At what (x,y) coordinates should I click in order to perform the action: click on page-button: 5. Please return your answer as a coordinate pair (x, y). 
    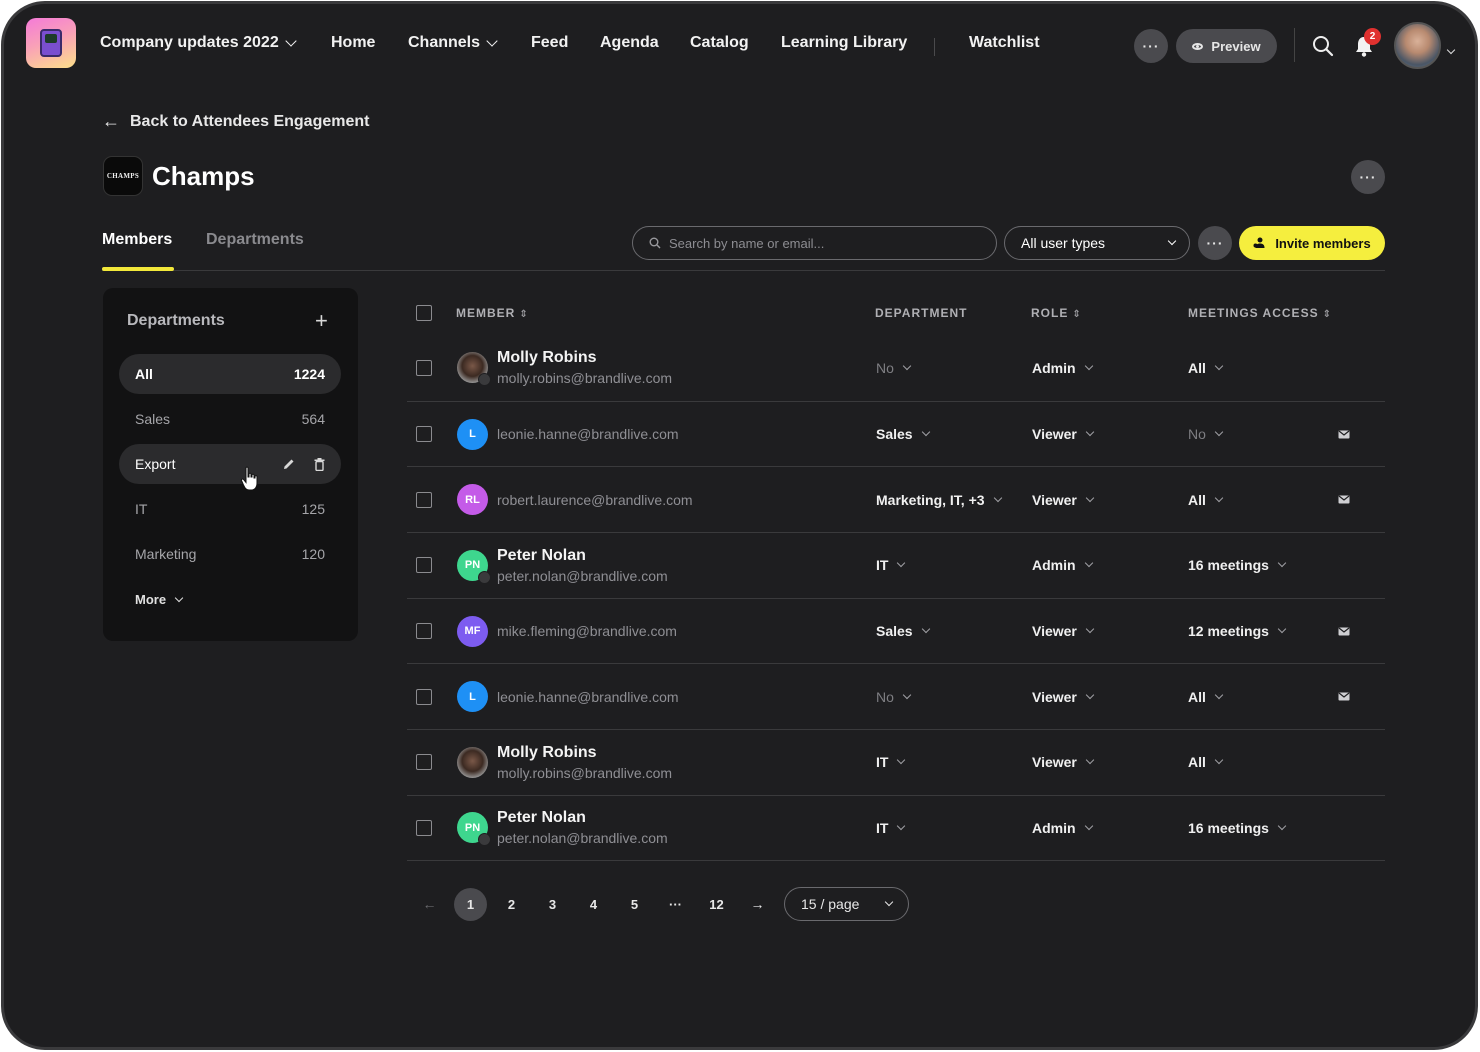
    Looking at the image, I should click on (634, 904).